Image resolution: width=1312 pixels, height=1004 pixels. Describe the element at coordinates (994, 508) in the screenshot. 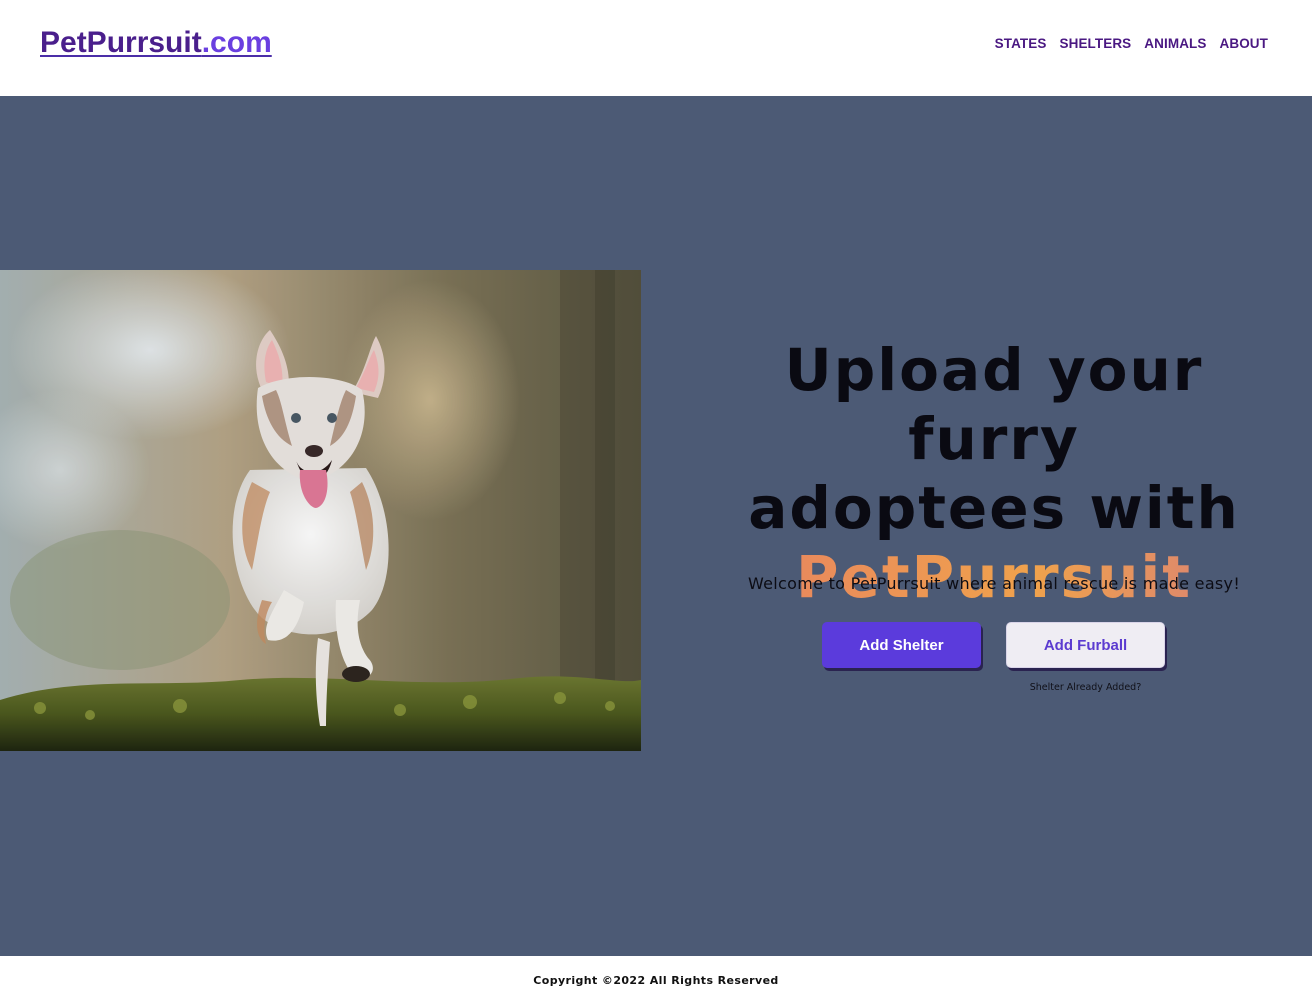

I see `headline-line-2: adoptees with` at that location.